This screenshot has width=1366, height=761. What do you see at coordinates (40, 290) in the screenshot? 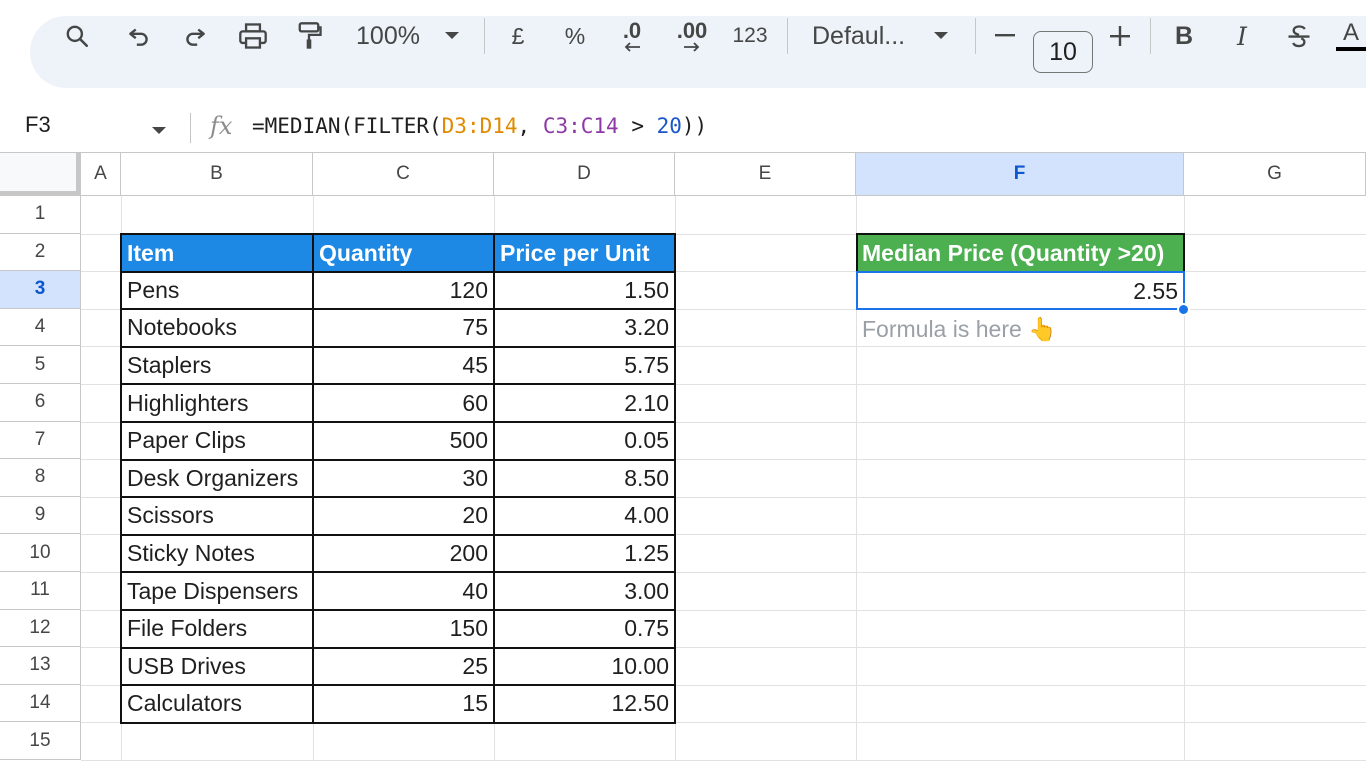
I see `row-header: 3` at bounding box center [40, 290].